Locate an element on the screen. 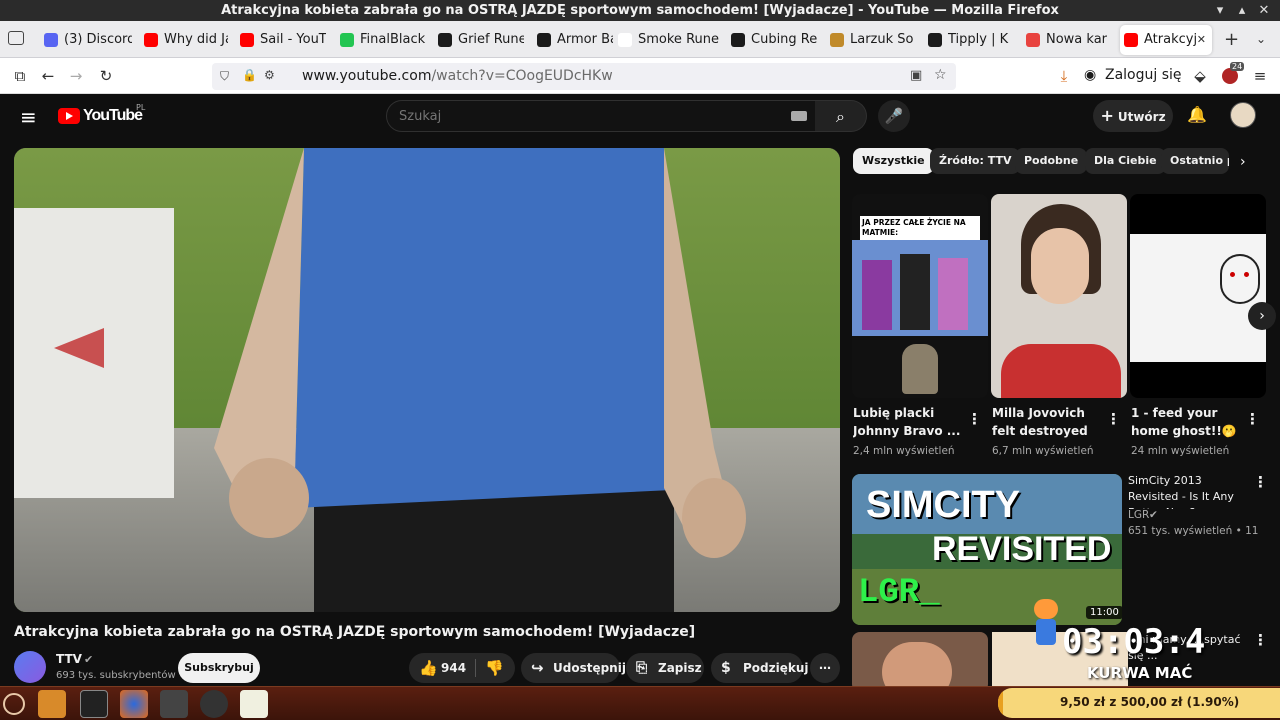 This screenshot has height=720, width=1280. share-button: ↪ Udostępnij is located at coordinates (573, 668).